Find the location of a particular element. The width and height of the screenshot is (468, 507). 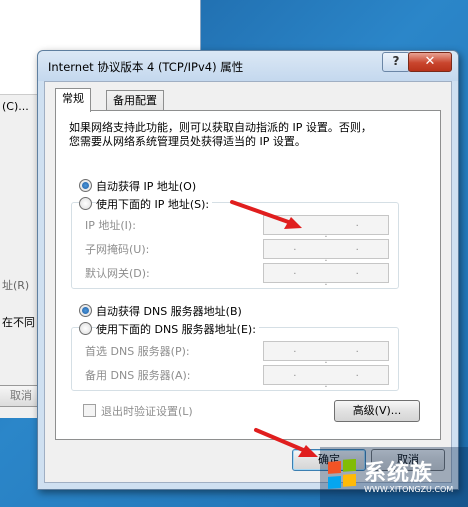

close-button: ✕ is located at coordinates (430, 62).